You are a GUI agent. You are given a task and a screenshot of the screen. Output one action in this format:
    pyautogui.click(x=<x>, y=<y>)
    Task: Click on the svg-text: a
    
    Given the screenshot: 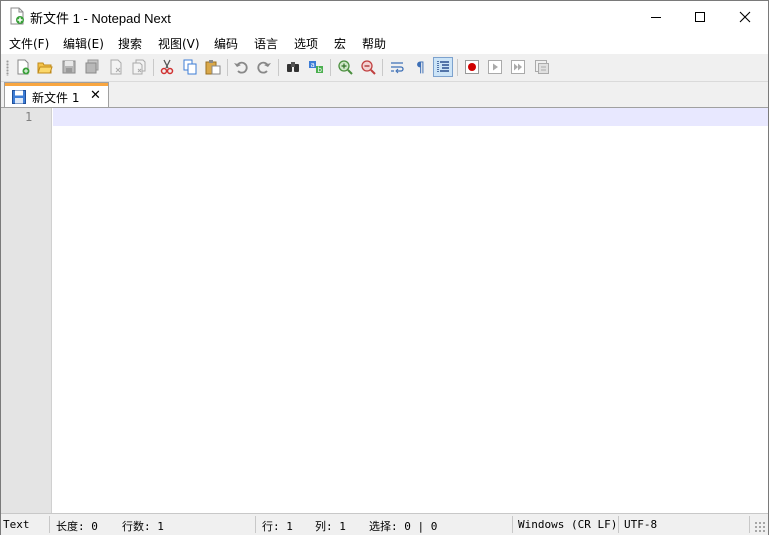 What is the action you would take?
    pyautogui.click(x=313, y=65)
    